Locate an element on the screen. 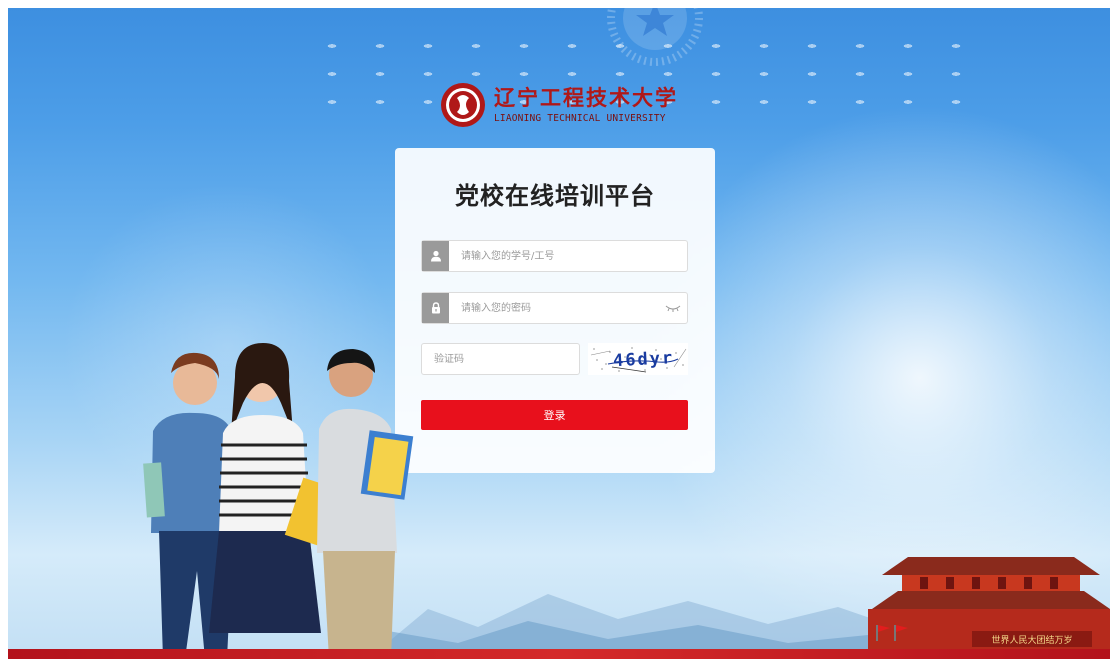 This screenshot has width=1110, height=659. password-field is located at coordinates (554, 308).